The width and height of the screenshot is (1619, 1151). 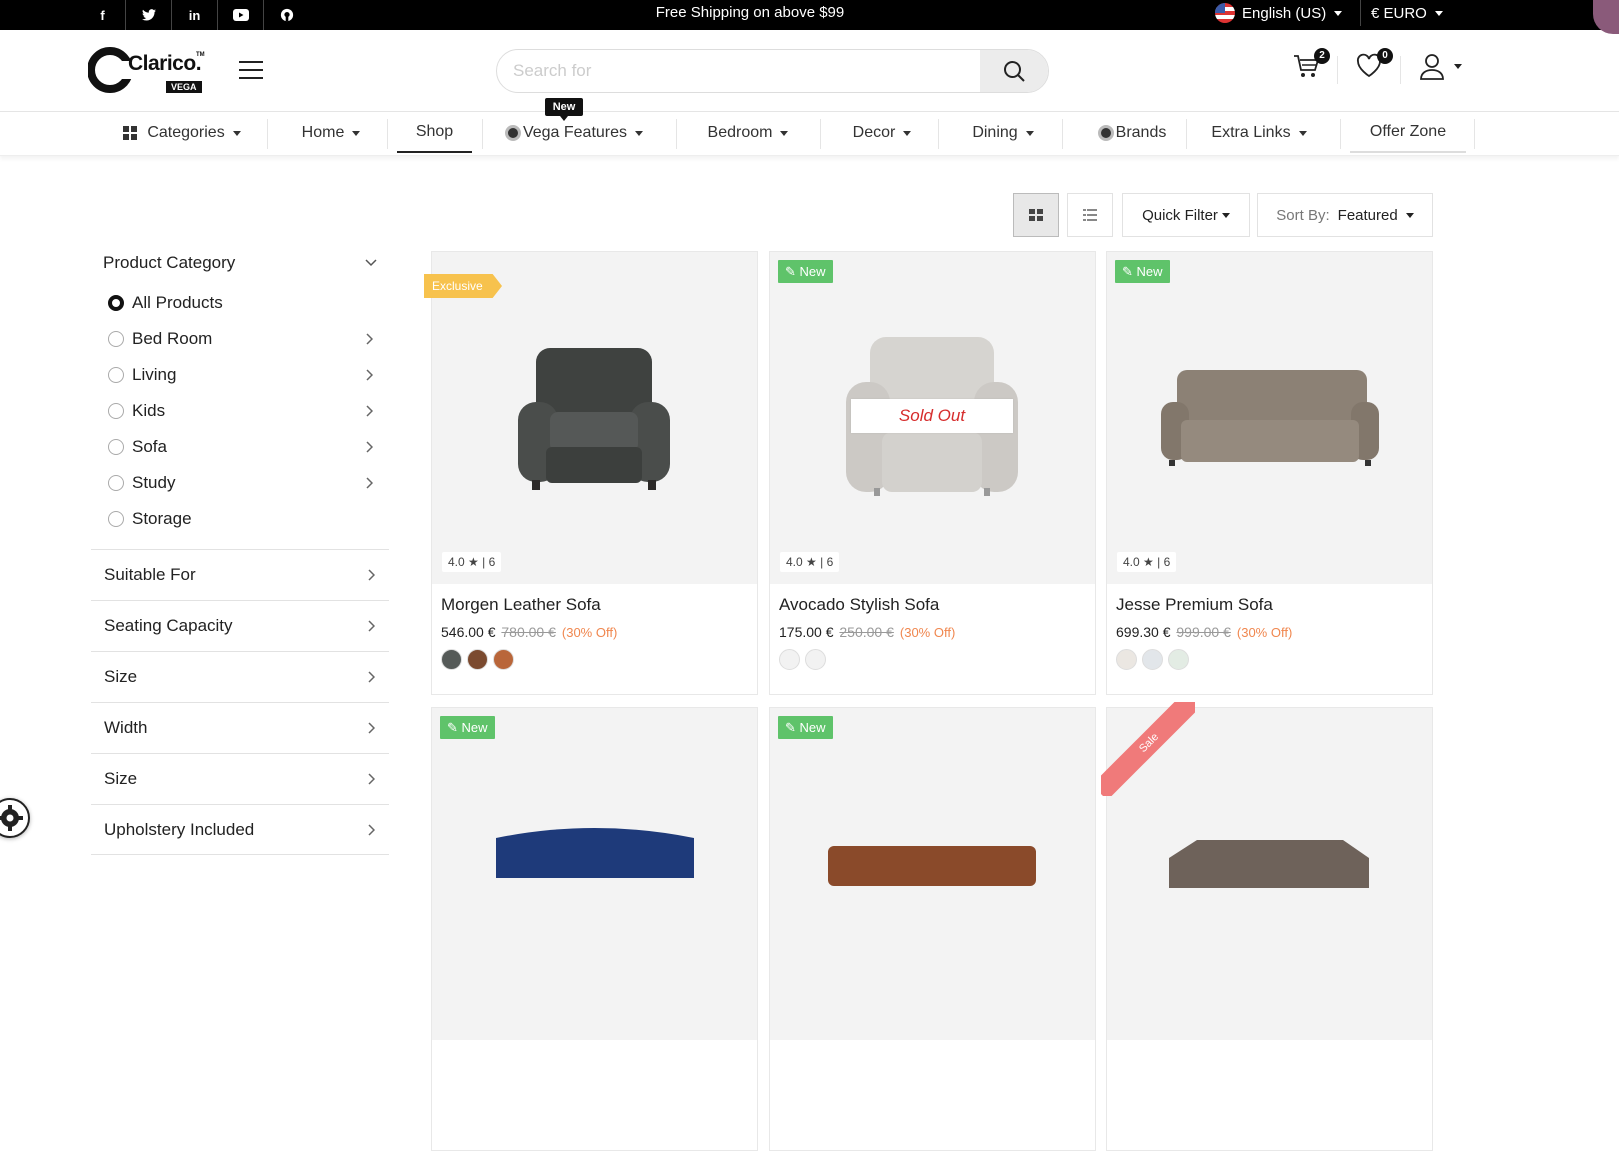 What do you see at coordinates (1267, 926) in the screenshot?
I see `product-card: Sale` at bounding box center [1267, 926].